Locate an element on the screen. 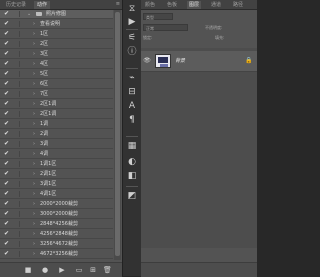  action-row: ✔ › 7区 is located at coordinates (56, 94).